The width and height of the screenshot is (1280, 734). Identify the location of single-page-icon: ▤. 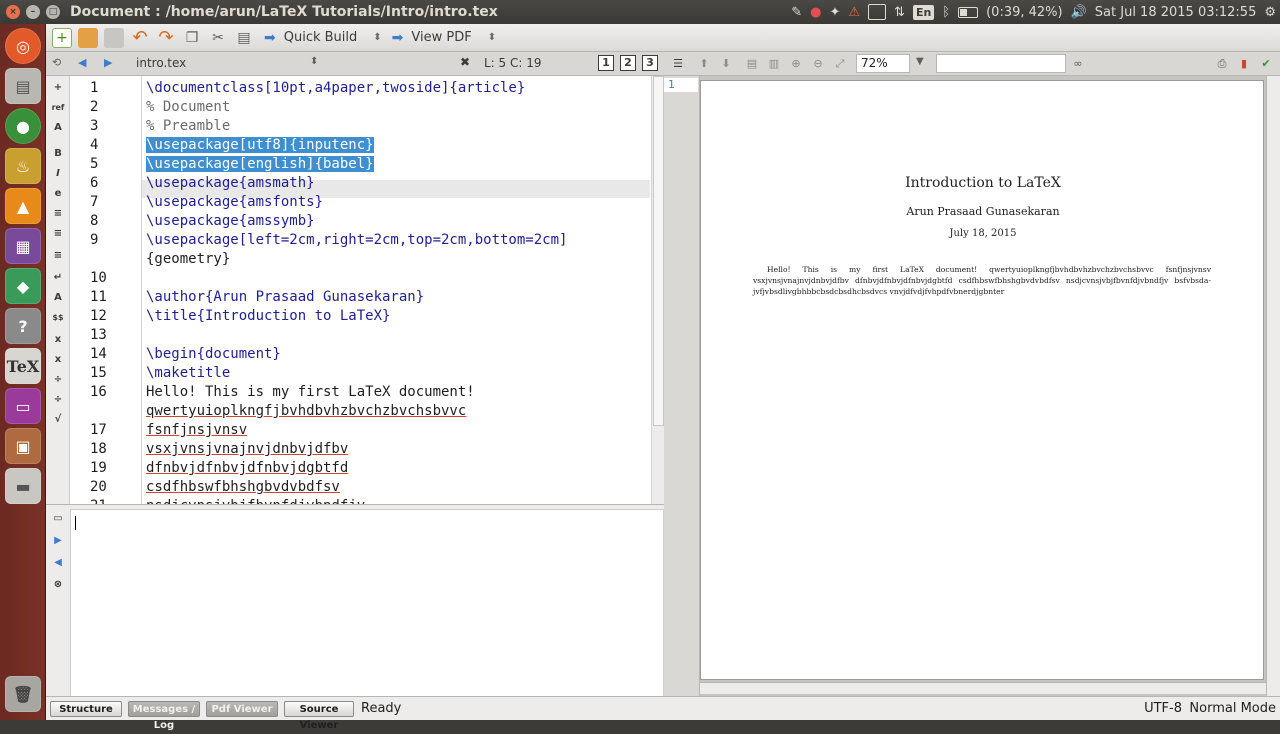
(752, 64).